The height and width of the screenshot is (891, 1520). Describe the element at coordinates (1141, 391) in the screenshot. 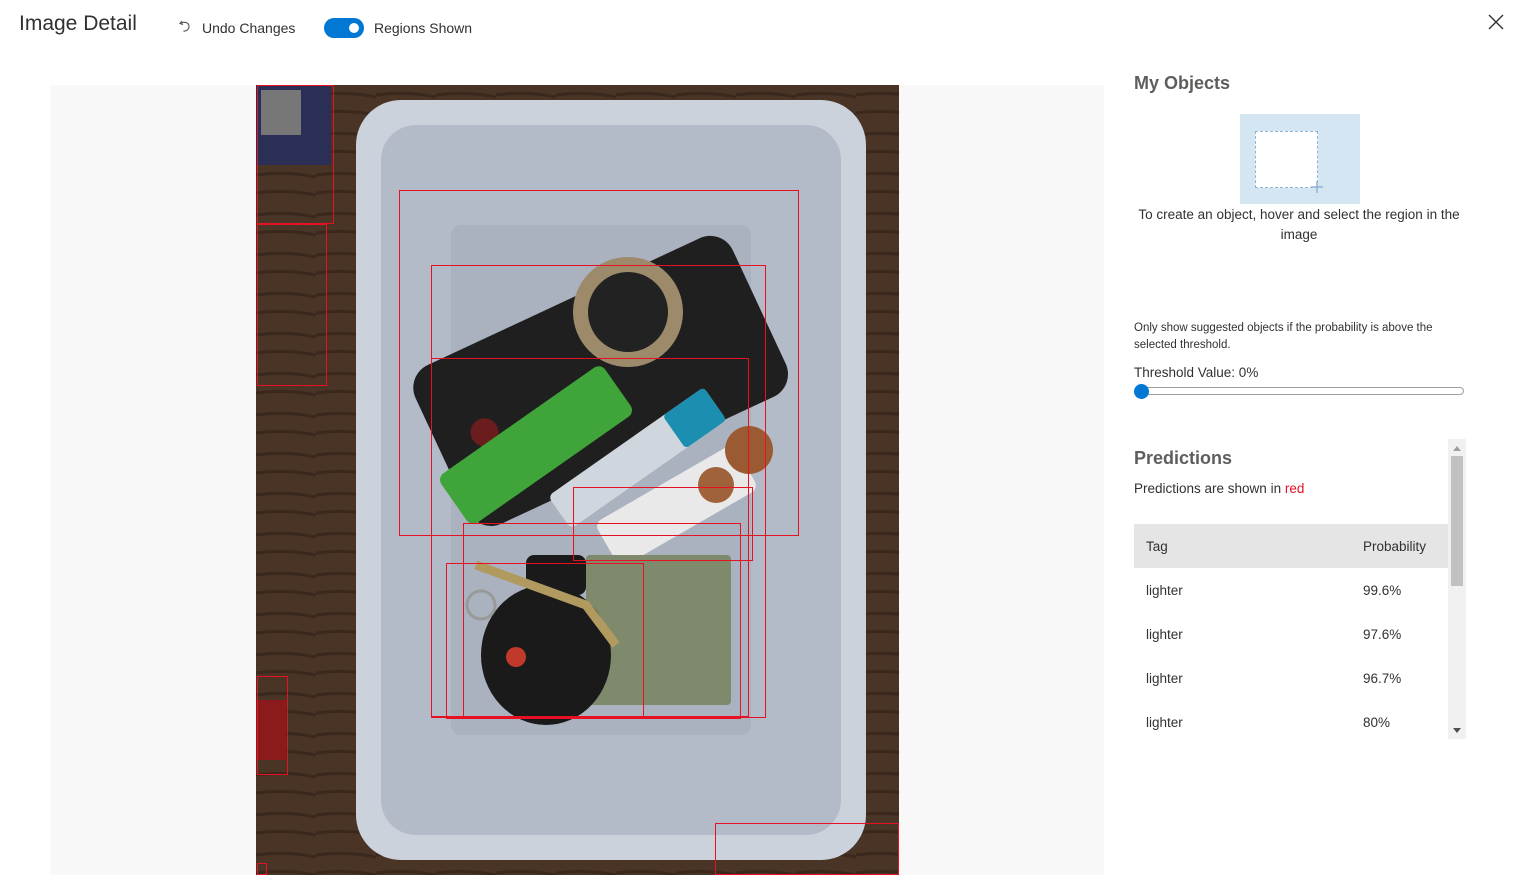

I see `slider-thumb` at that location.